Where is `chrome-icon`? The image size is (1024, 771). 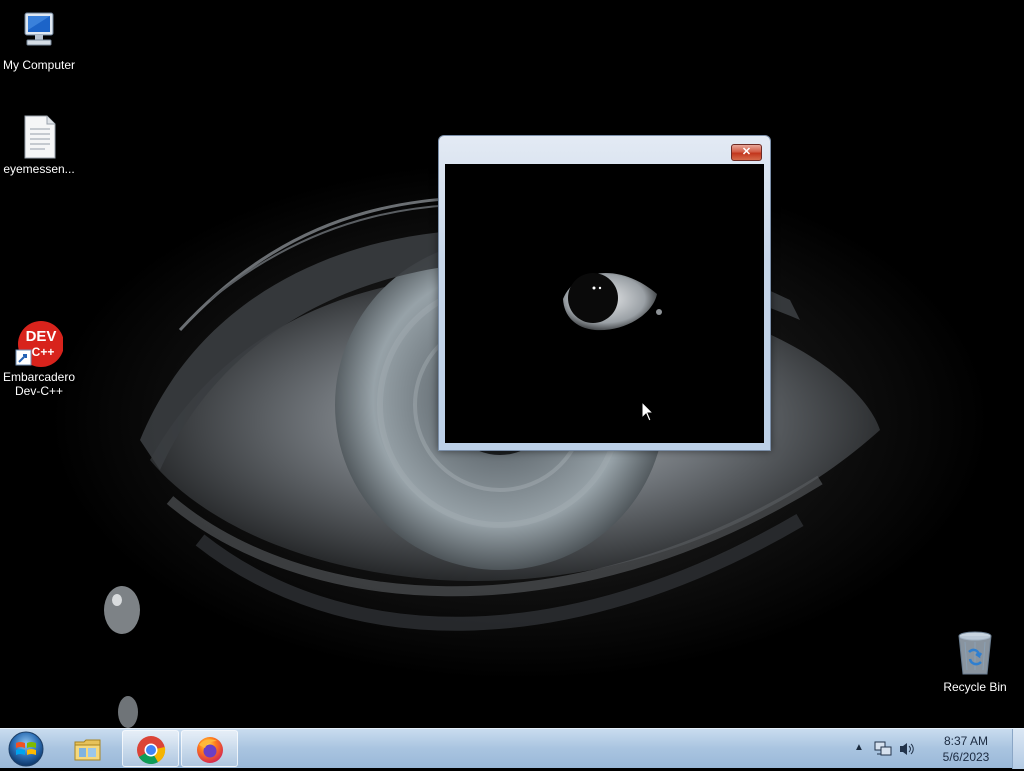 chrome-icon is located at coordinates (151, 750).